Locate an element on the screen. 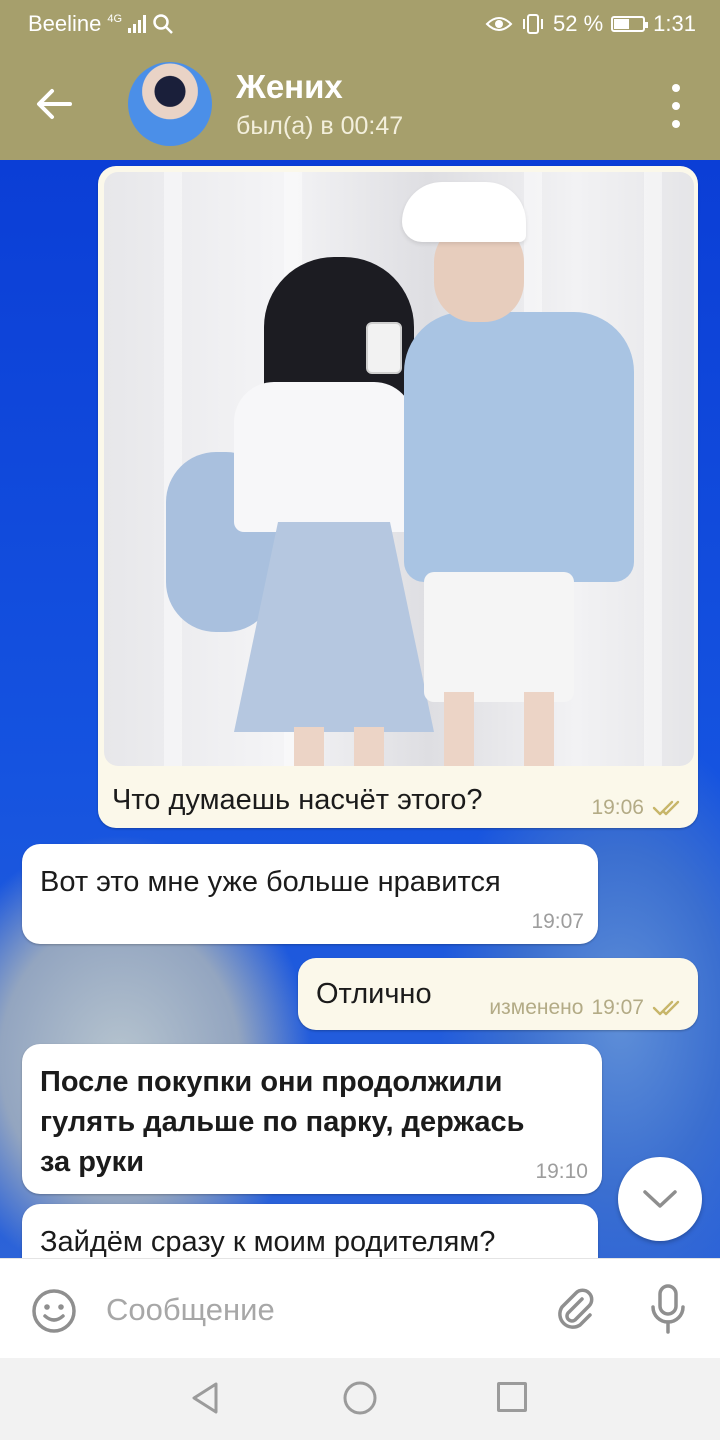 The image size is (720, 1440). network-type: 4G is located at coordinates (115, 19).